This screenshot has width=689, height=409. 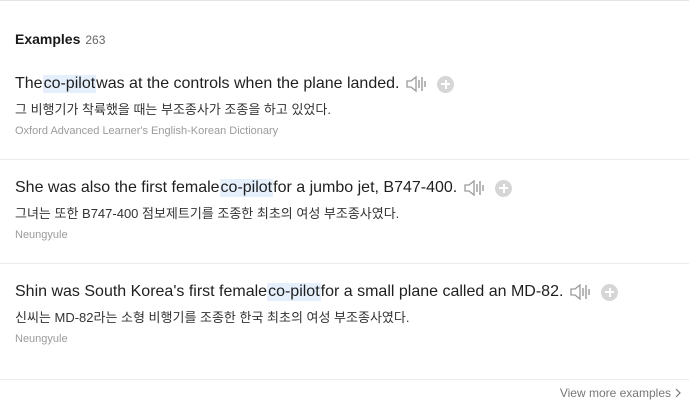 I want to click on chevron-right-icon, so click(x=678, y=393).